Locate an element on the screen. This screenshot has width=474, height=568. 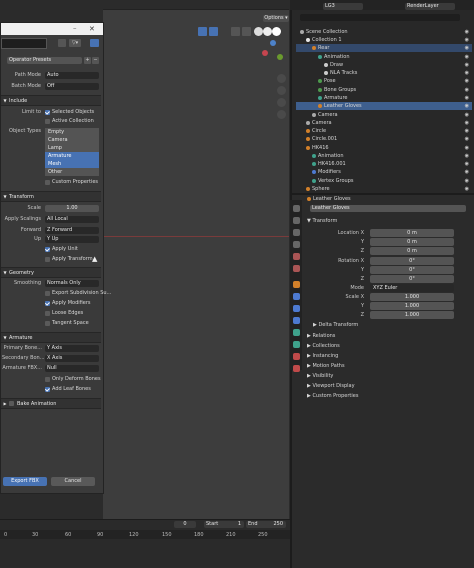
smoothing-dropdown: Normals Only is located at coordinates (72, 283).